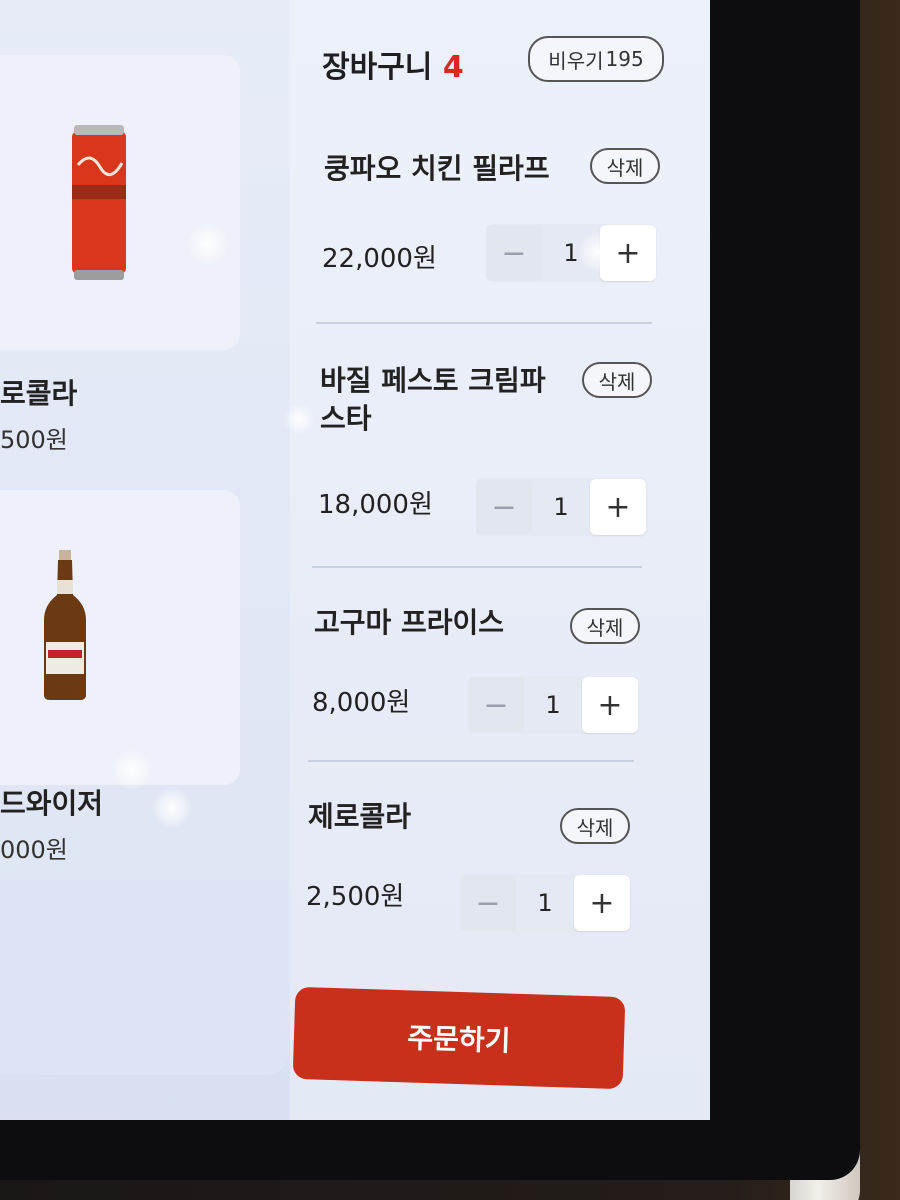  I want to click on clear-cart-button: 비우기 195, so click(596, 59).